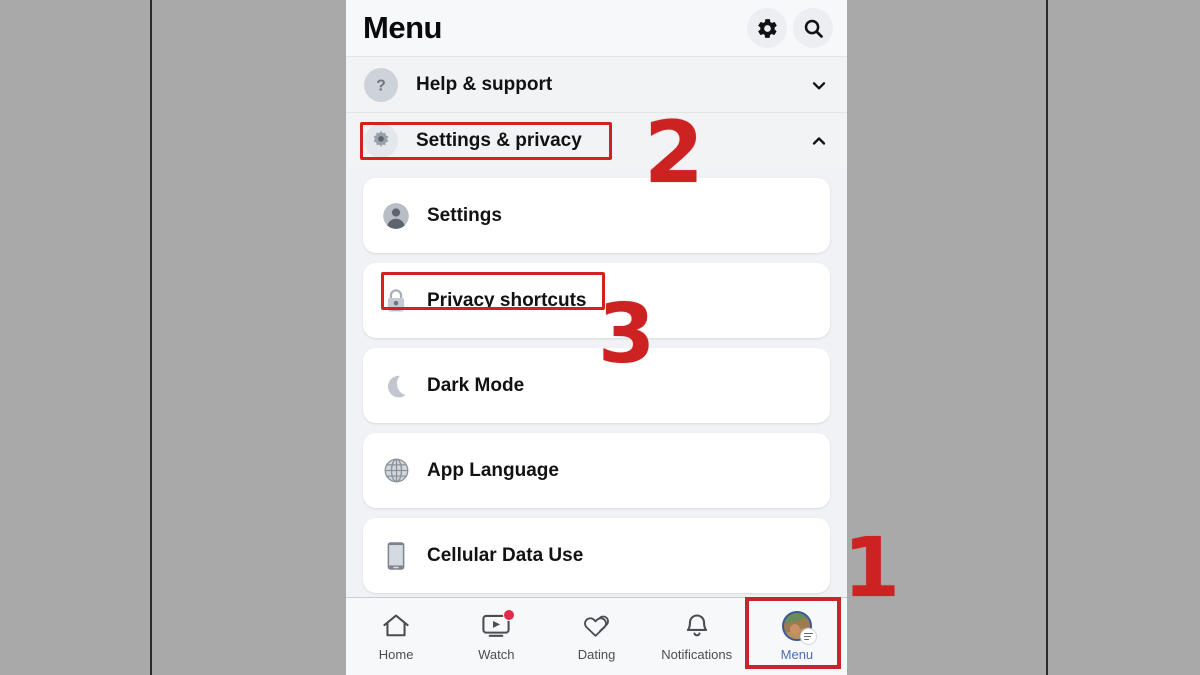 The height and width of the screenshot is (675, 1200). I want to click on tab-home: Home, so click(396, 636).